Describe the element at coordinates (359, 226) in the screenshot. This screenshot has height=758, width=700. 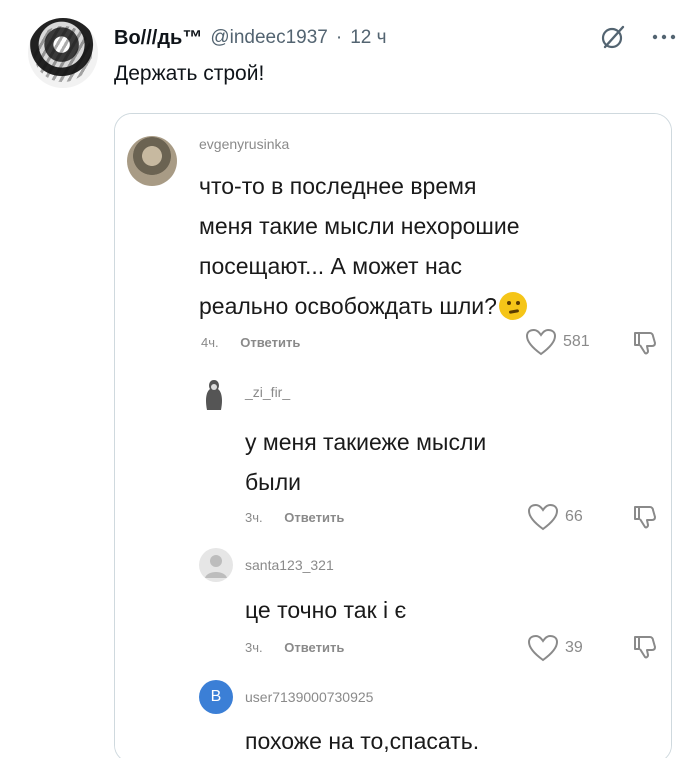
I see `comment-line: меня такие мысли нехорошие` at that location.